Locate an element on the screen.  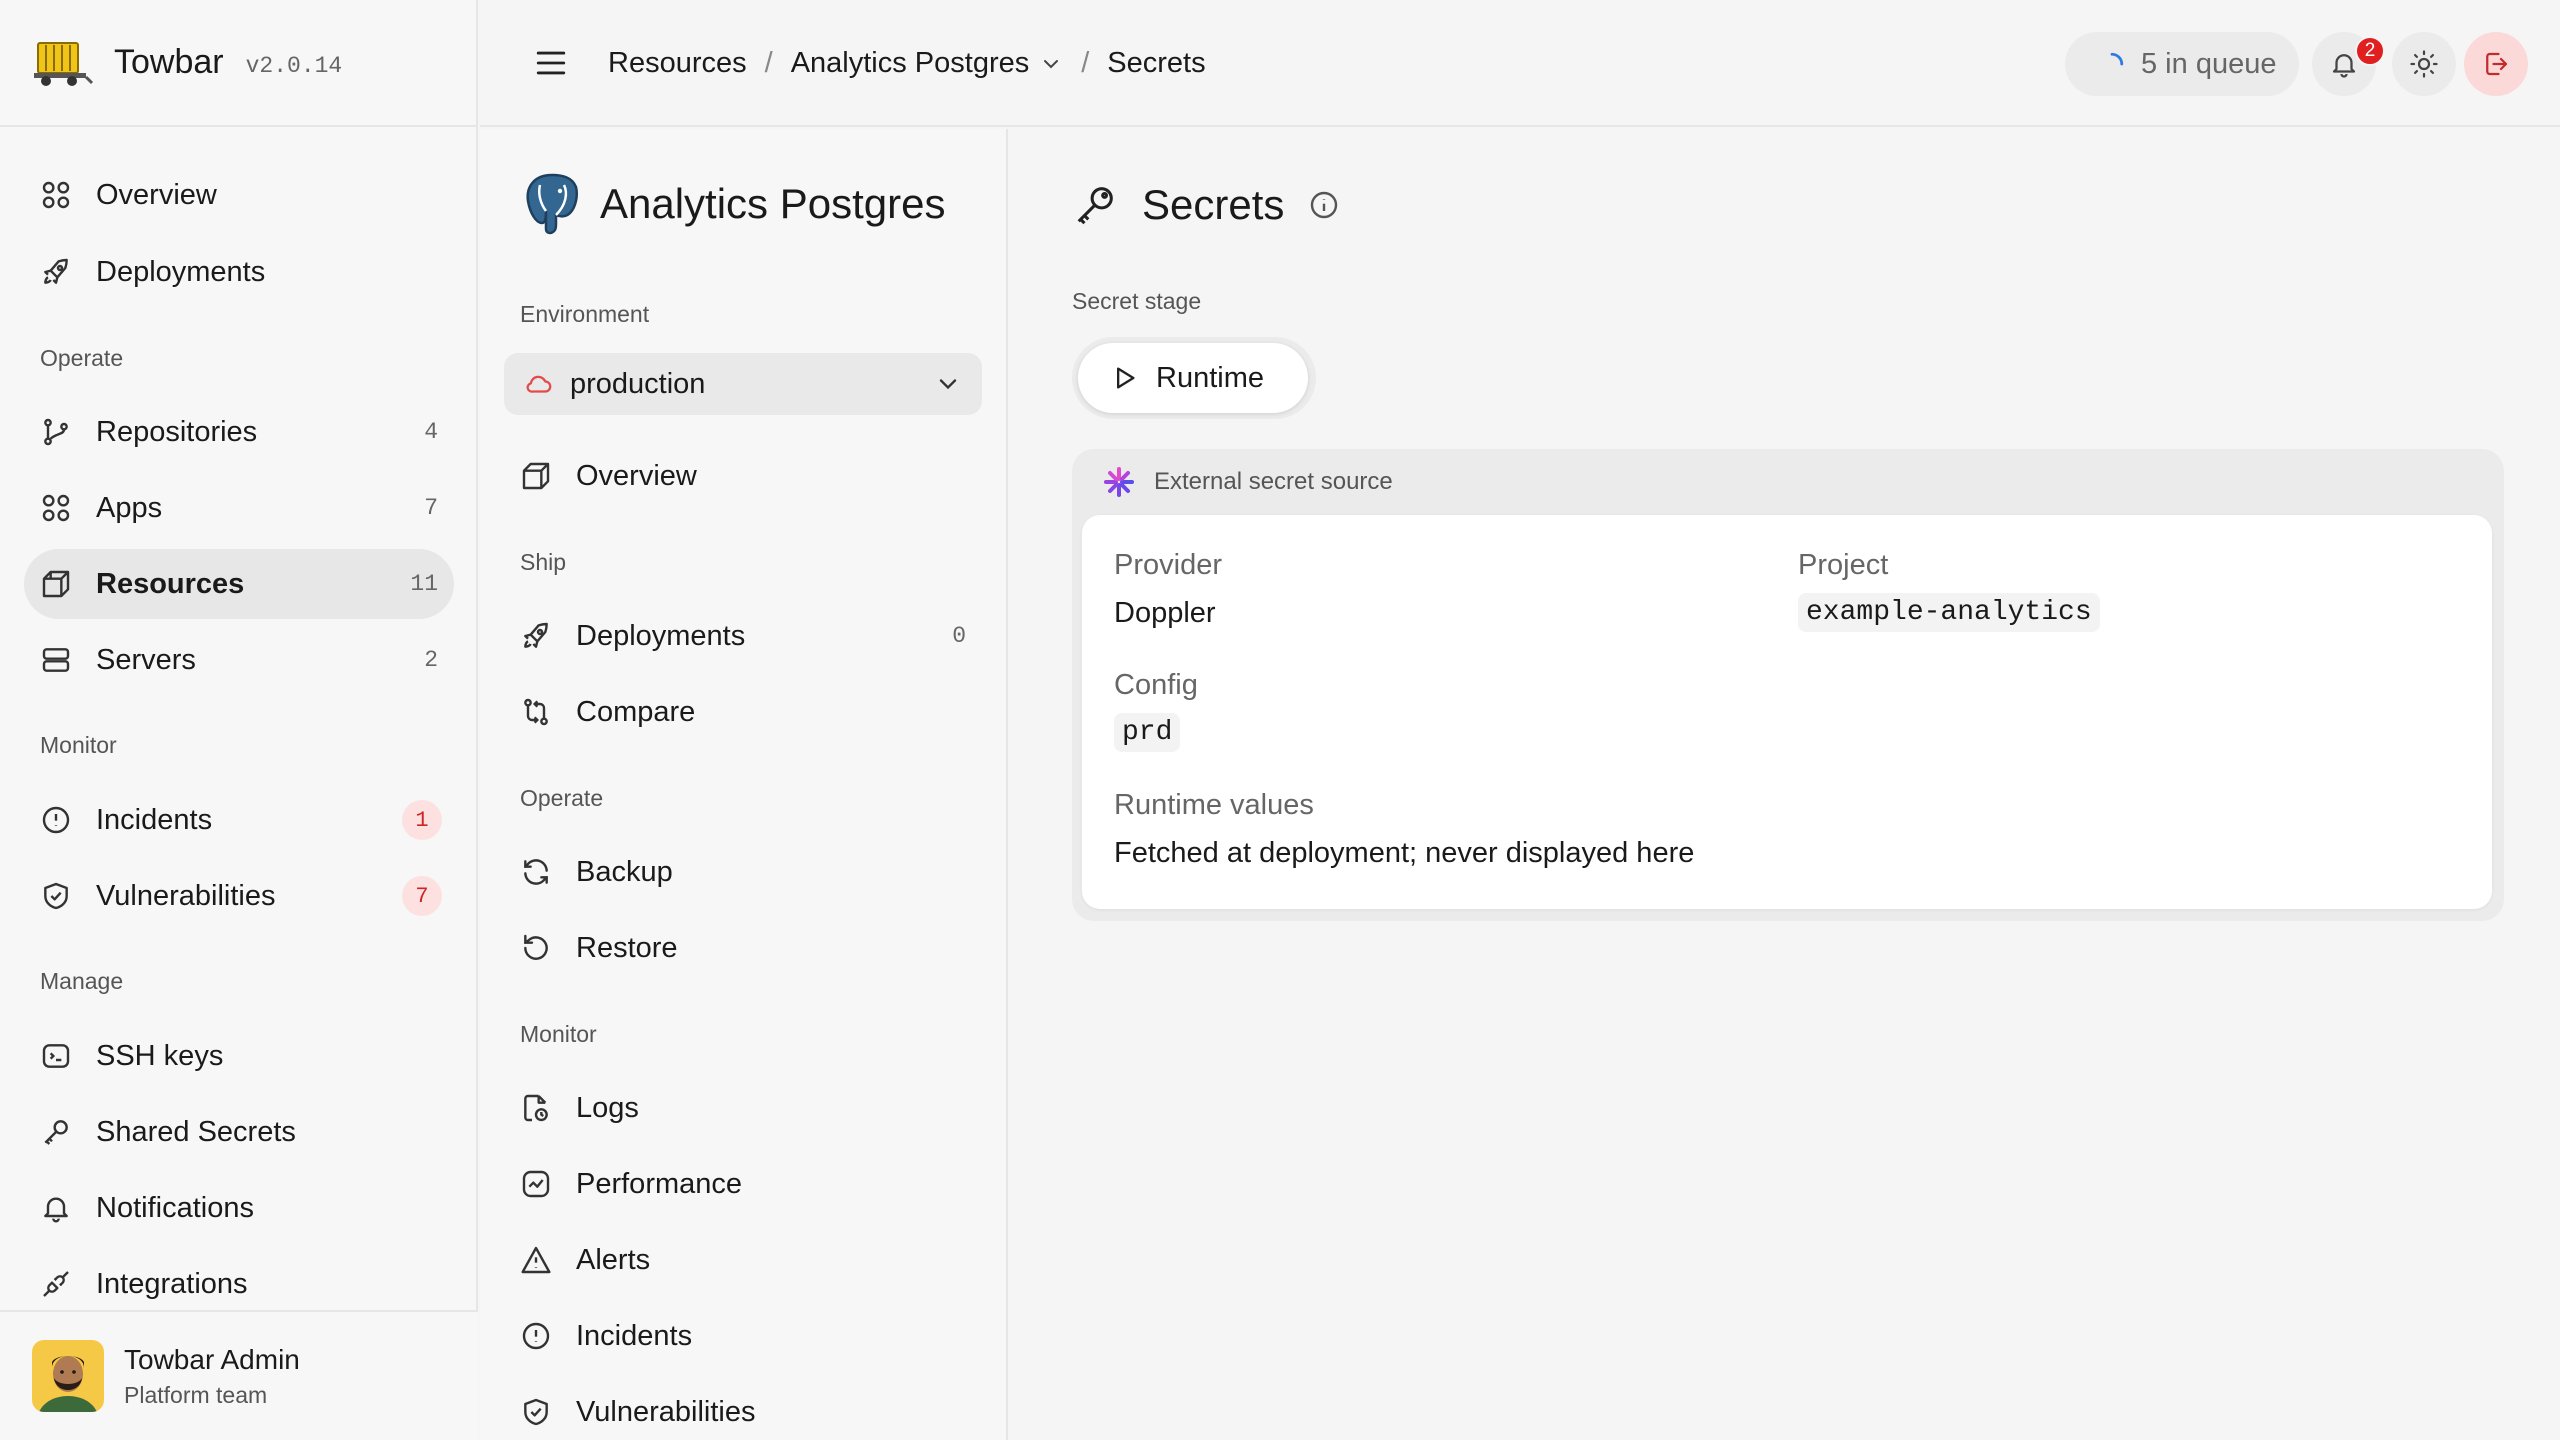
resource-nav-label: Vulnerabilities is located at coordinates (666, 1411).